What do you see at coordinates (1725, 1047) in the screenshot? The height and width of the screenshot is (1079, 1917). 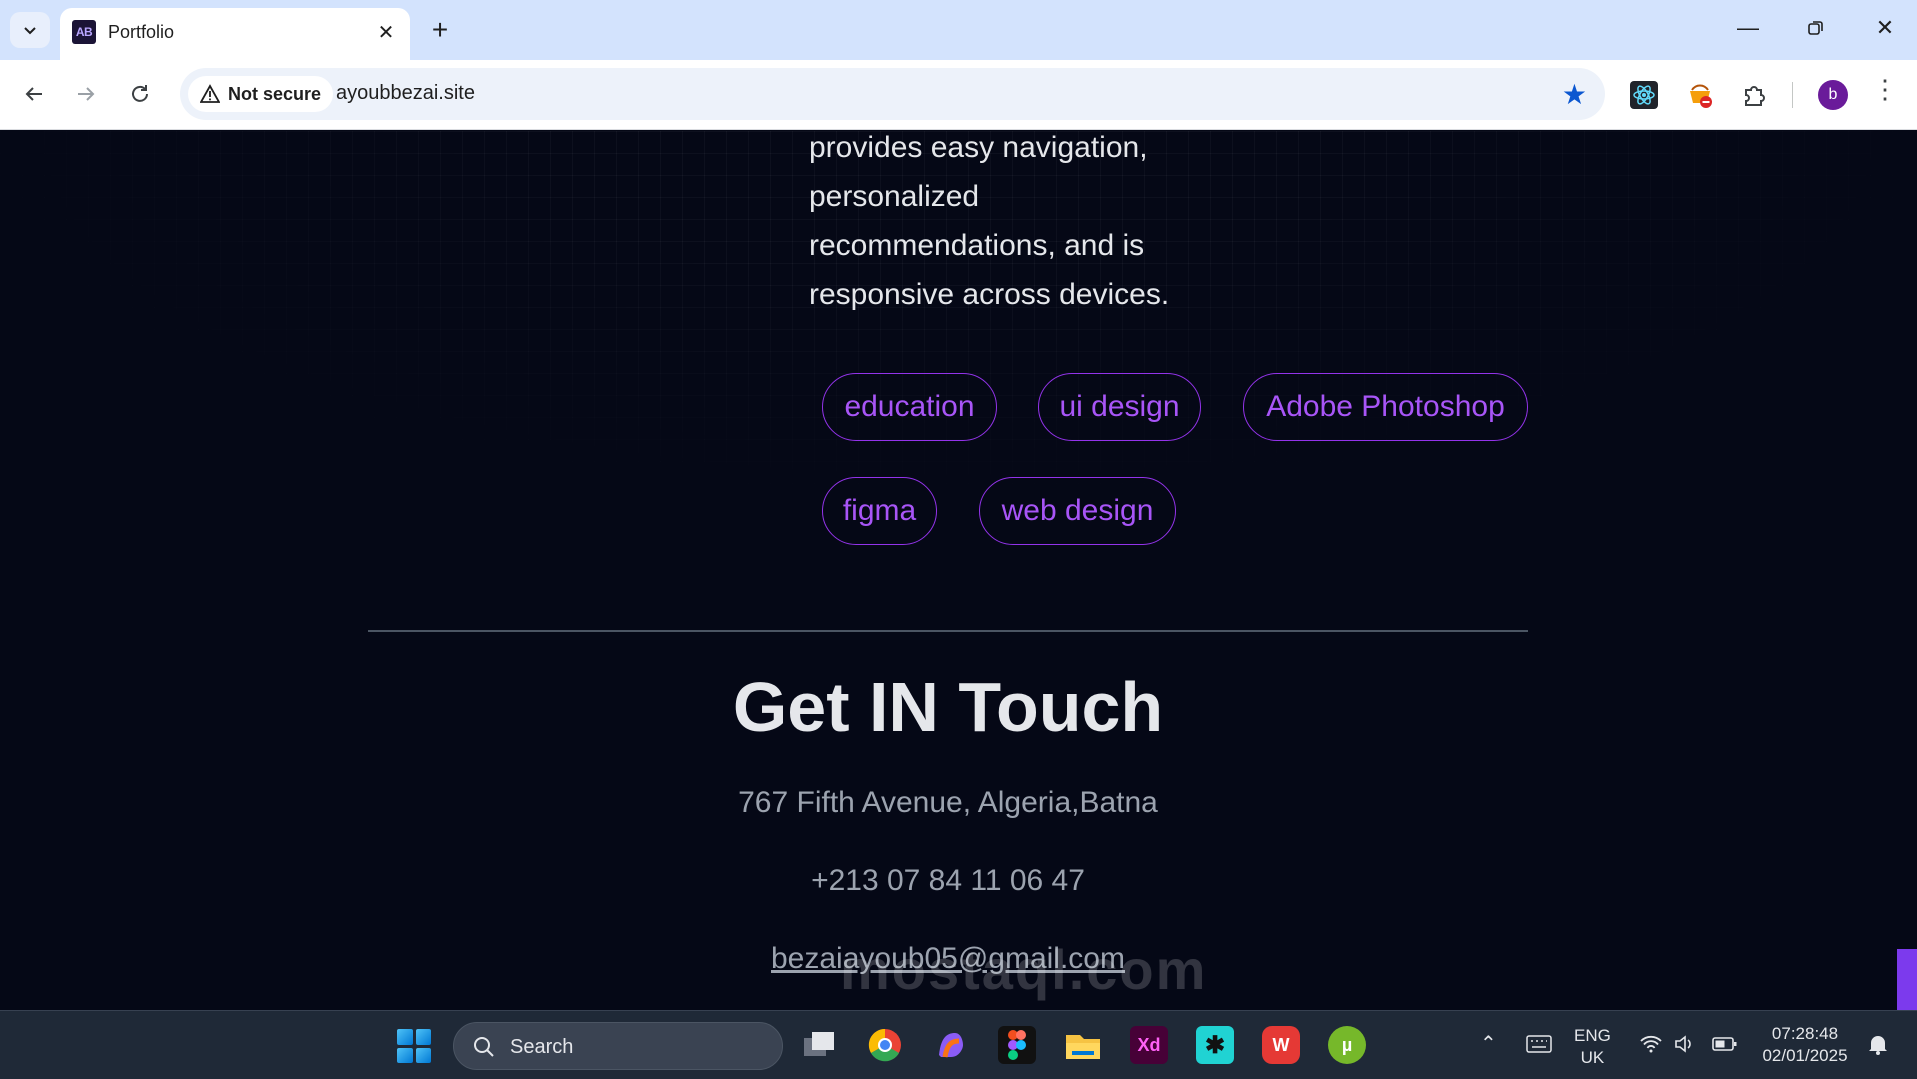 I see `battery-icon` at bounding box center [1725, 1047].